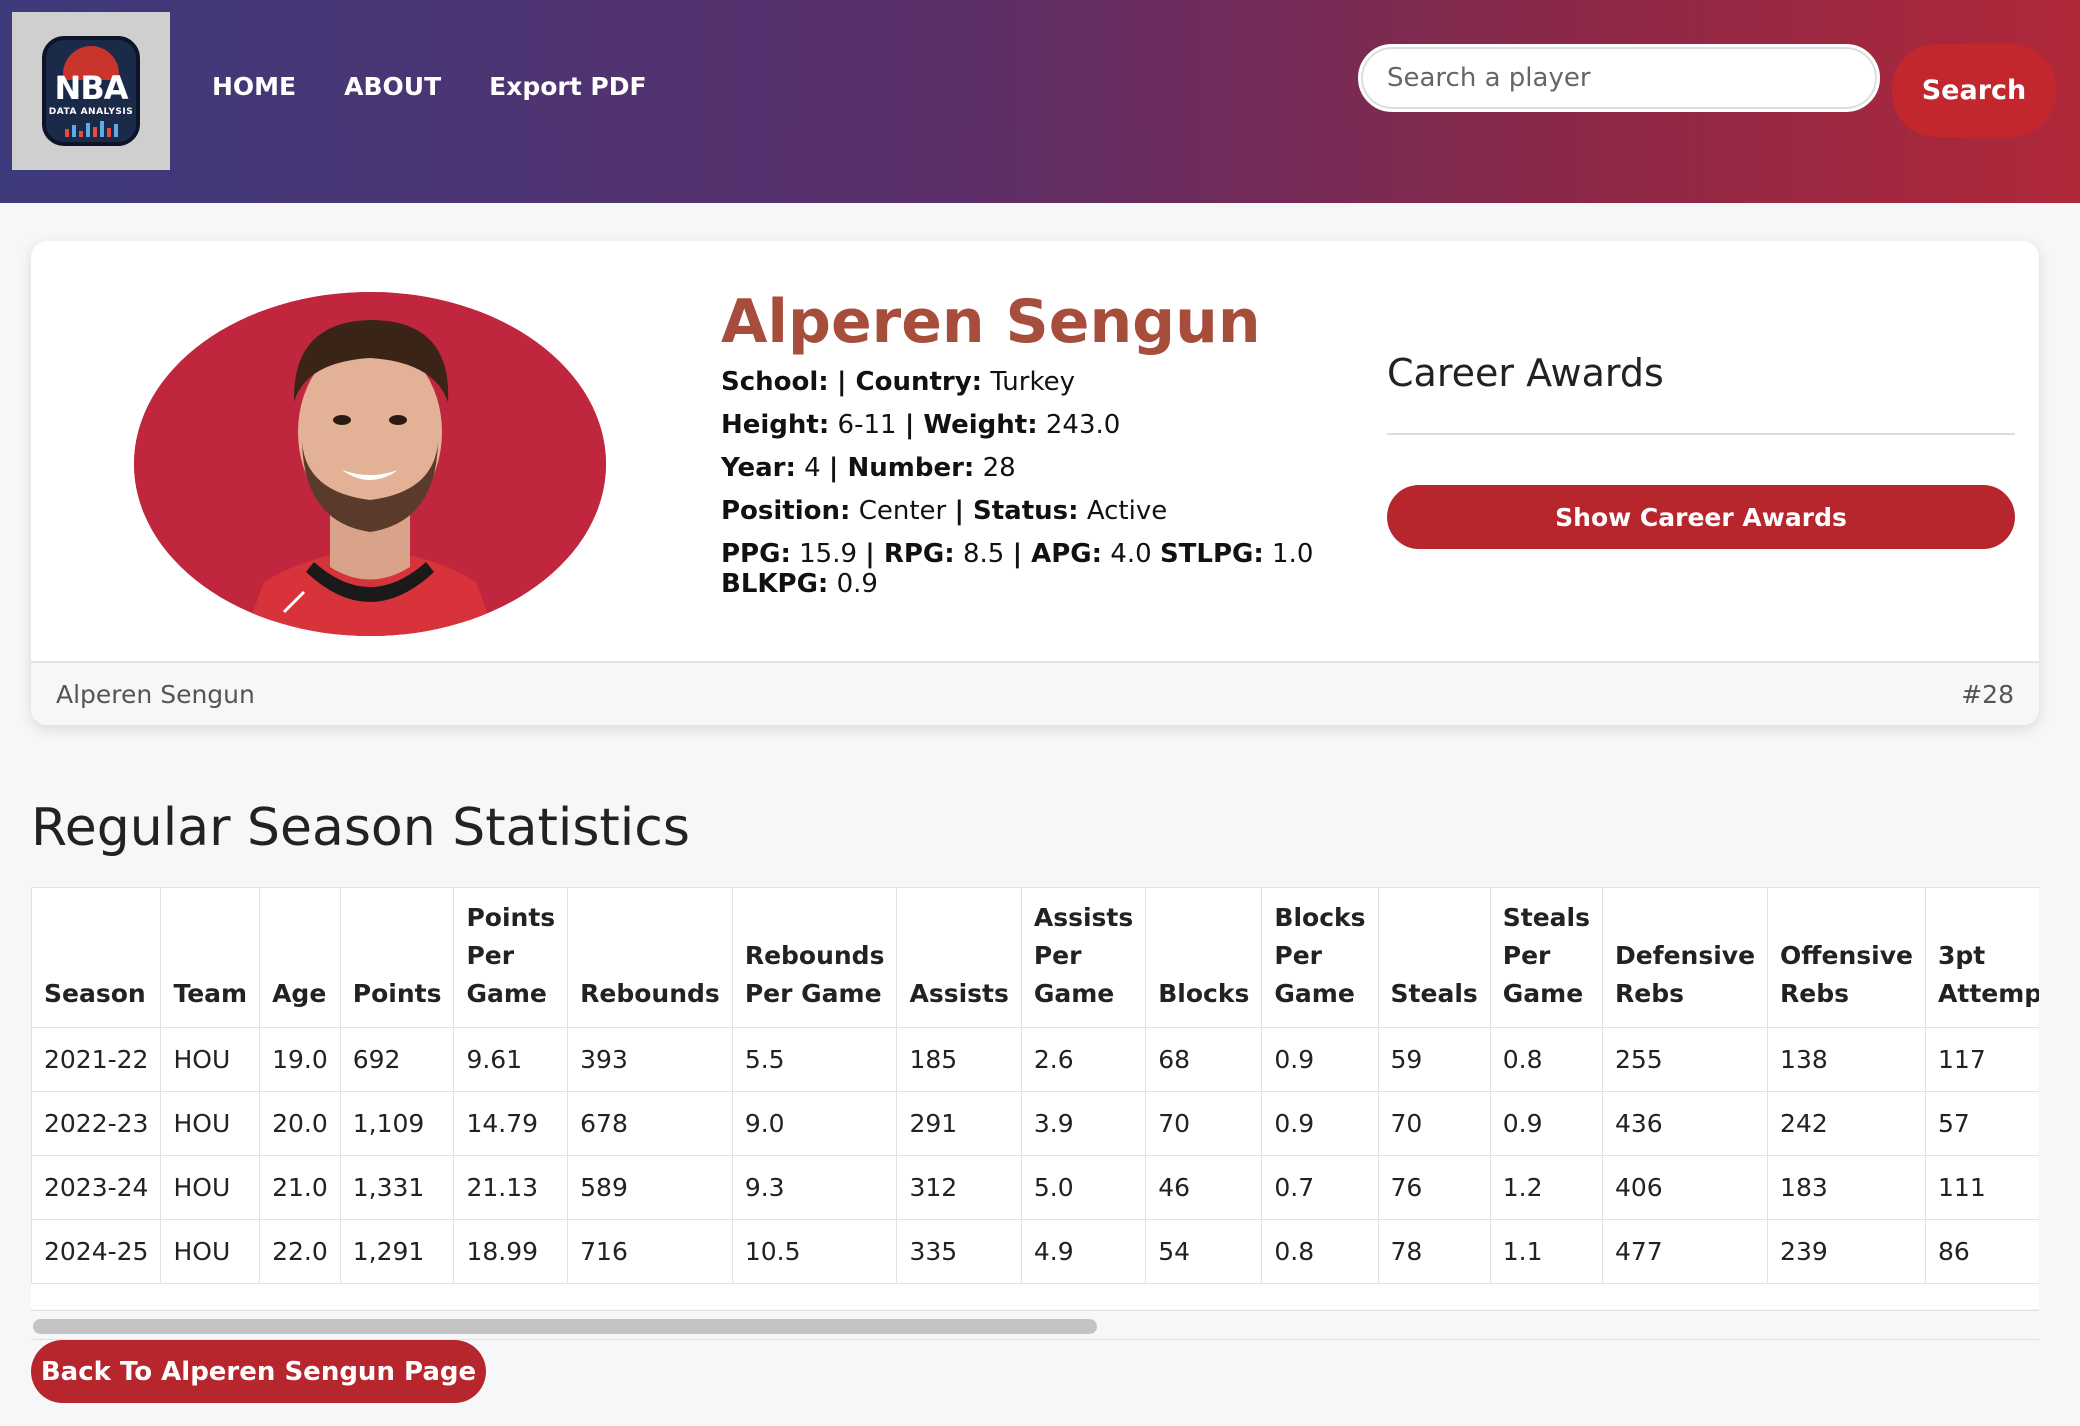 Image resolution: width=2080 pixels, height=1426 pixels. I want to click on horizontal-scrollbar, so click(1035, 1325).